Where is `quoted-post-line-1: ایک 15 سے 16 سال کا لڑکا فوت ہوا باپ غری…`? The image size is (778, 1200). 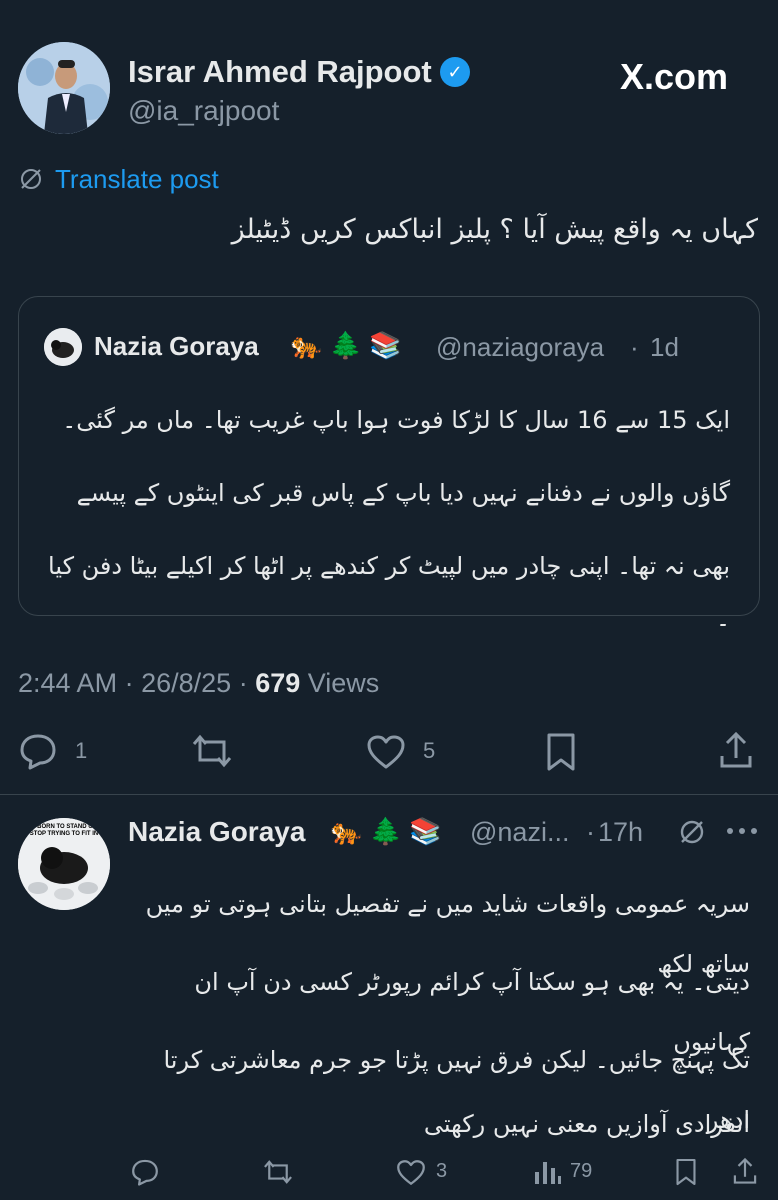 quoted-post-line-1: ایک 15 سے 16 سال کا لڑکا فوت ہوا باپ غری… is located at coordinates (396, 420).